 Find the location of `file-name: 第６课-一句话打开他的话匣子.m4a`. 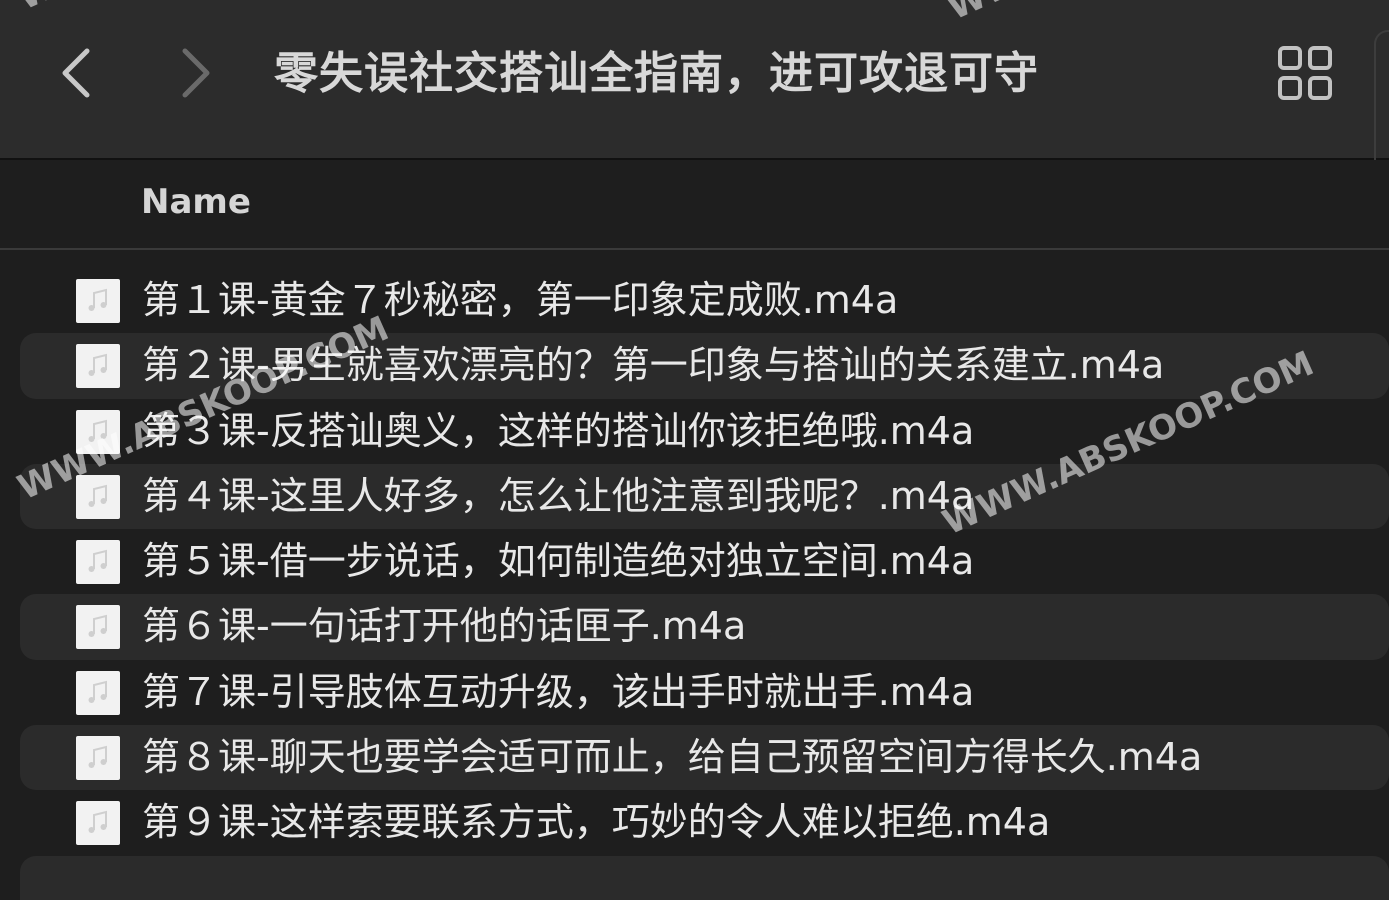

file-name: 第６课-一句话打开他的话匣子.m4a is located at coordinates (444, 626).